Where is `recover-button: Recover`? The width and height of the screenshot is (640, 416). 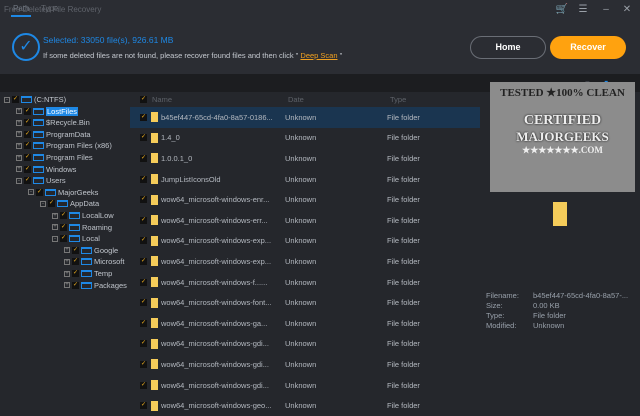 recover-button: Recover is located at coordinates (588, 47).